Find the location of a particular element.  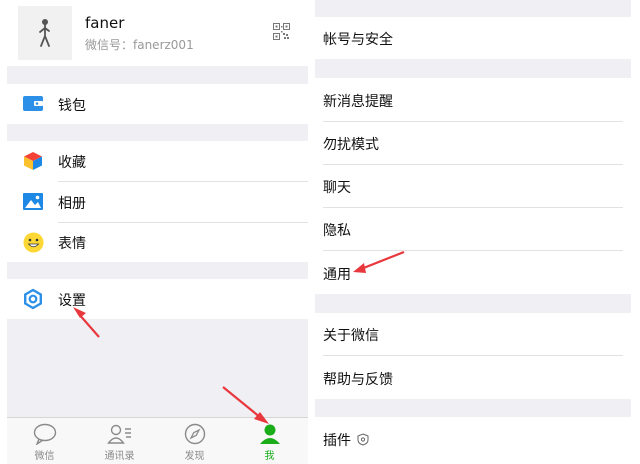

settings-item-do-not-disturb: 勿扰模式 is located at coordinates (473, 143).